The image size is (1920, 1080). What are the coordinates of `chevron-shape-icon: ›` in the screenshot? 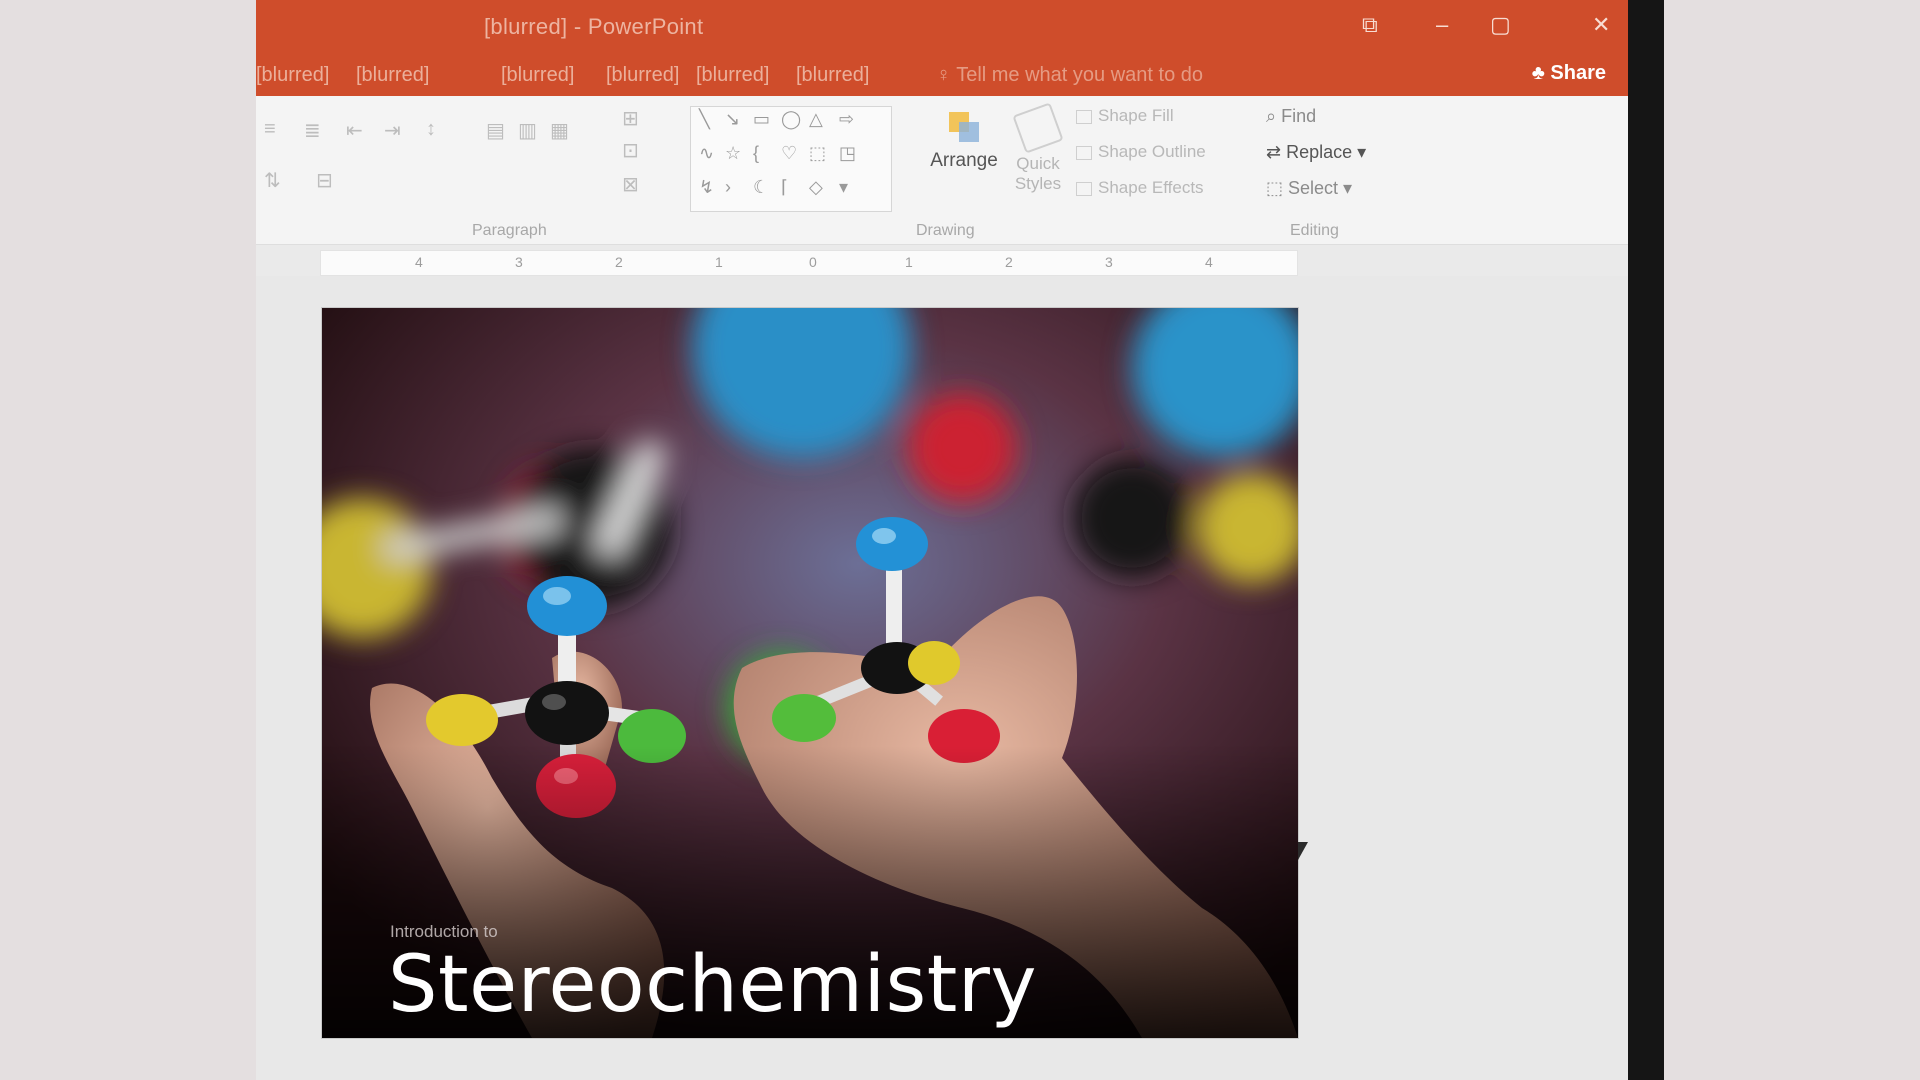 It's located at (728, 187).